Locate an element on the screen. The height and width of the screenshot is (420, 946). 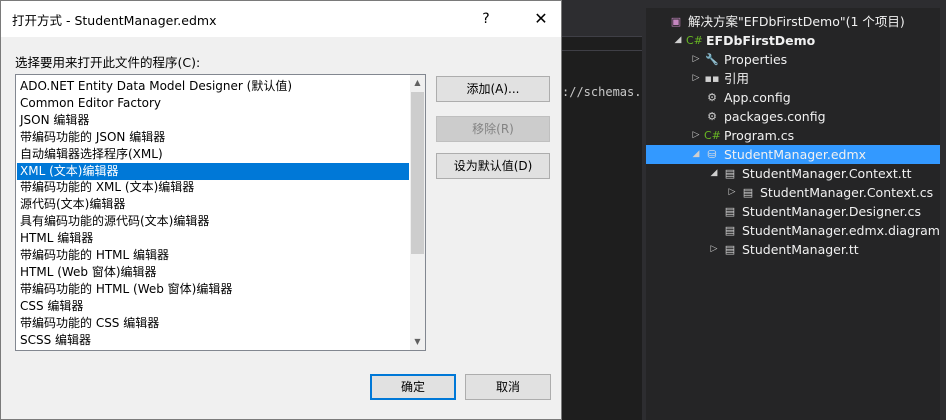
tree-item: ▷ C# Program.cs is located at coordinates (793, 135).